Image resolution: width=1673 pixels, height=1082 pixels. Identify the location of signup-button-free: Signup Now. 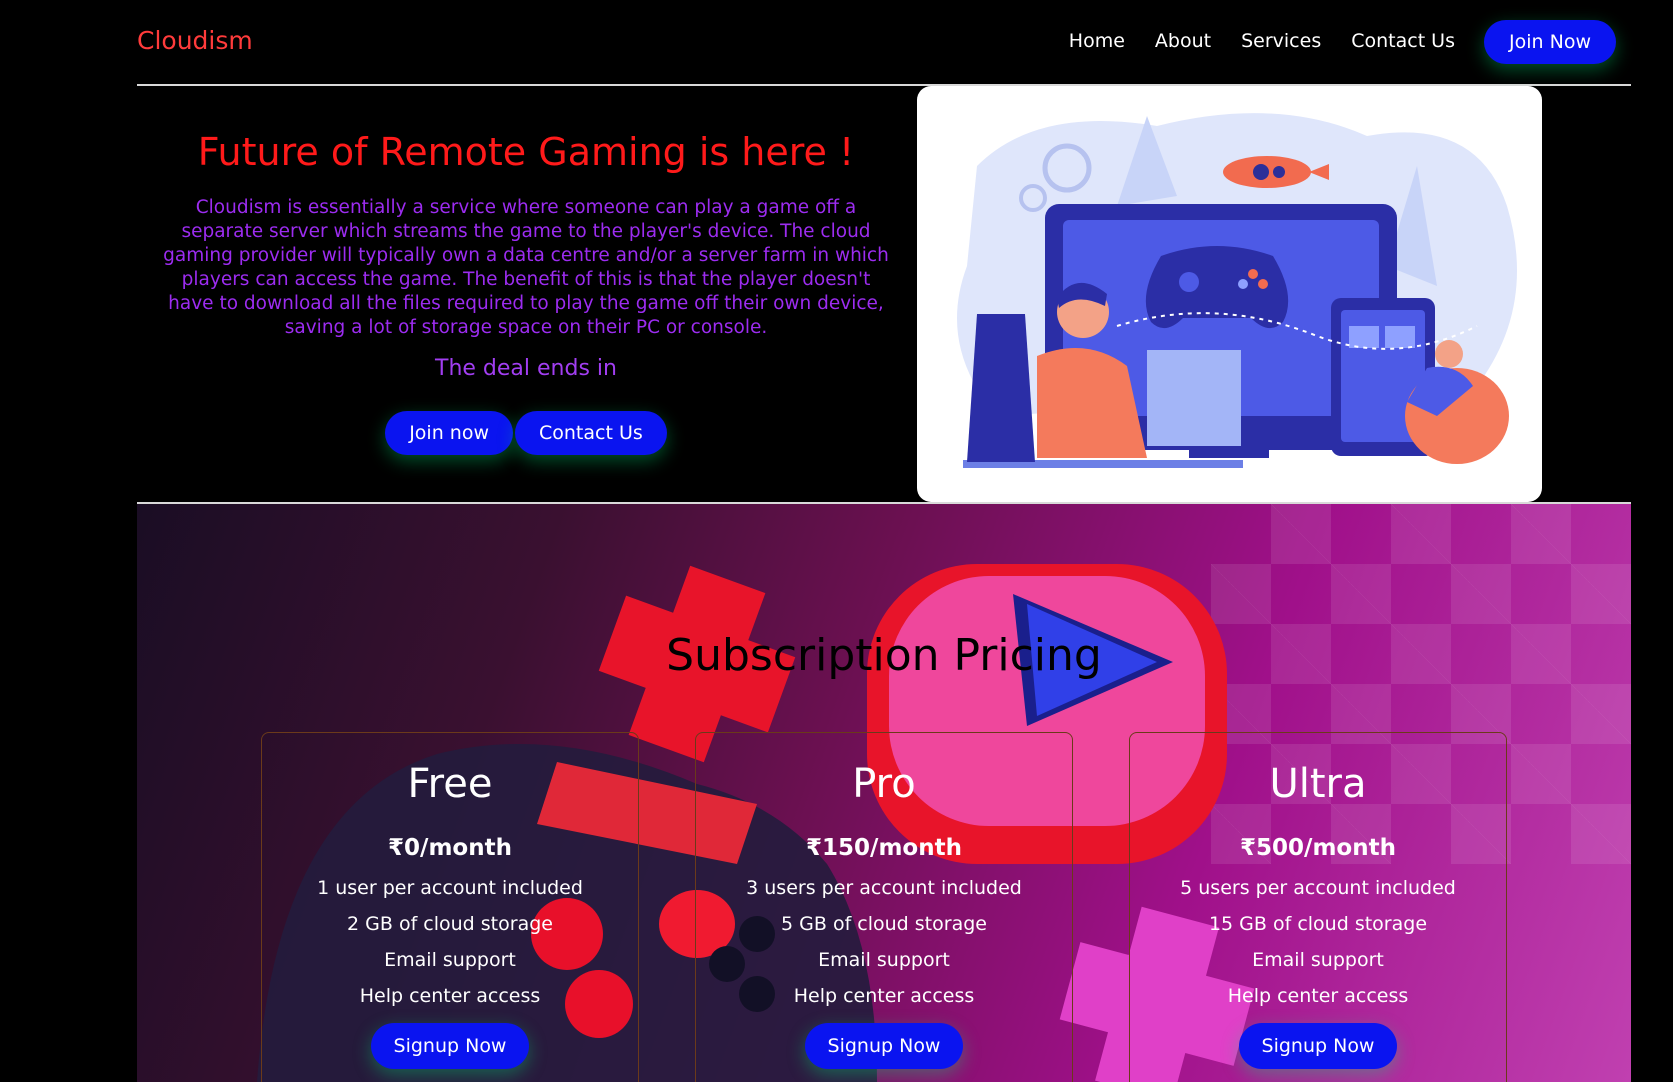
(450, 1046).